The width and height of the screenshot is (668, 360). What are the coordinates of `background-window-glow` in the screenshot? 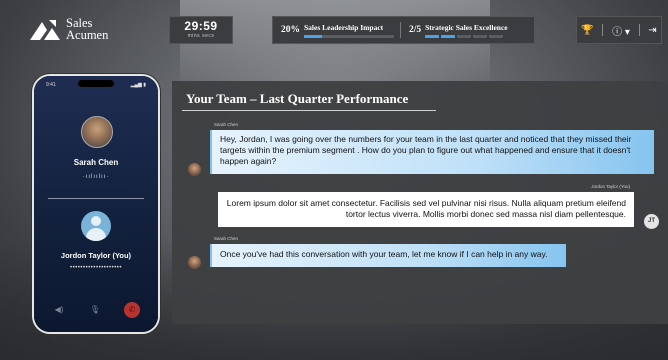 It's located at (335, 45).